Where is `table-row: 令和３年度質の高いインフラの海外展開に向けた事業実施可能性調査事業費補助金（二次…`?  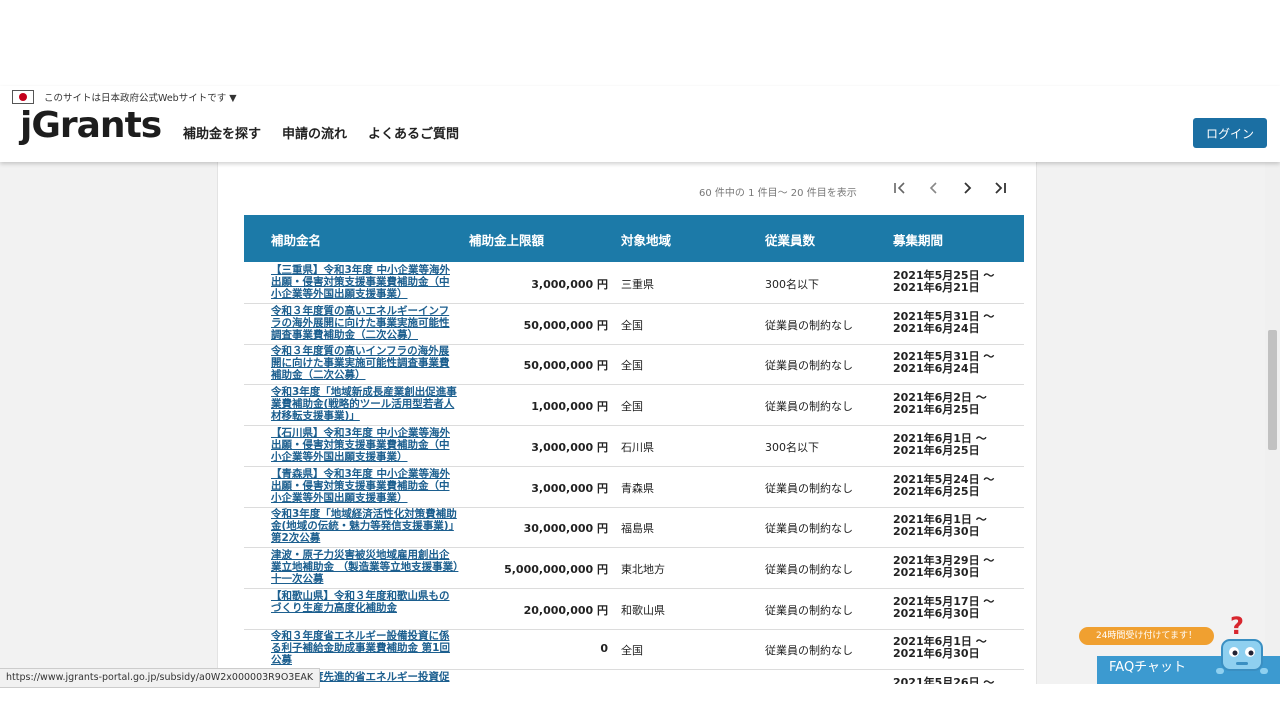
table-row: 令和３年度質の高いインフラの海外展開に向けた事業実施可能性調査事業費補助金（二次… is located at coordinates (634, 365).